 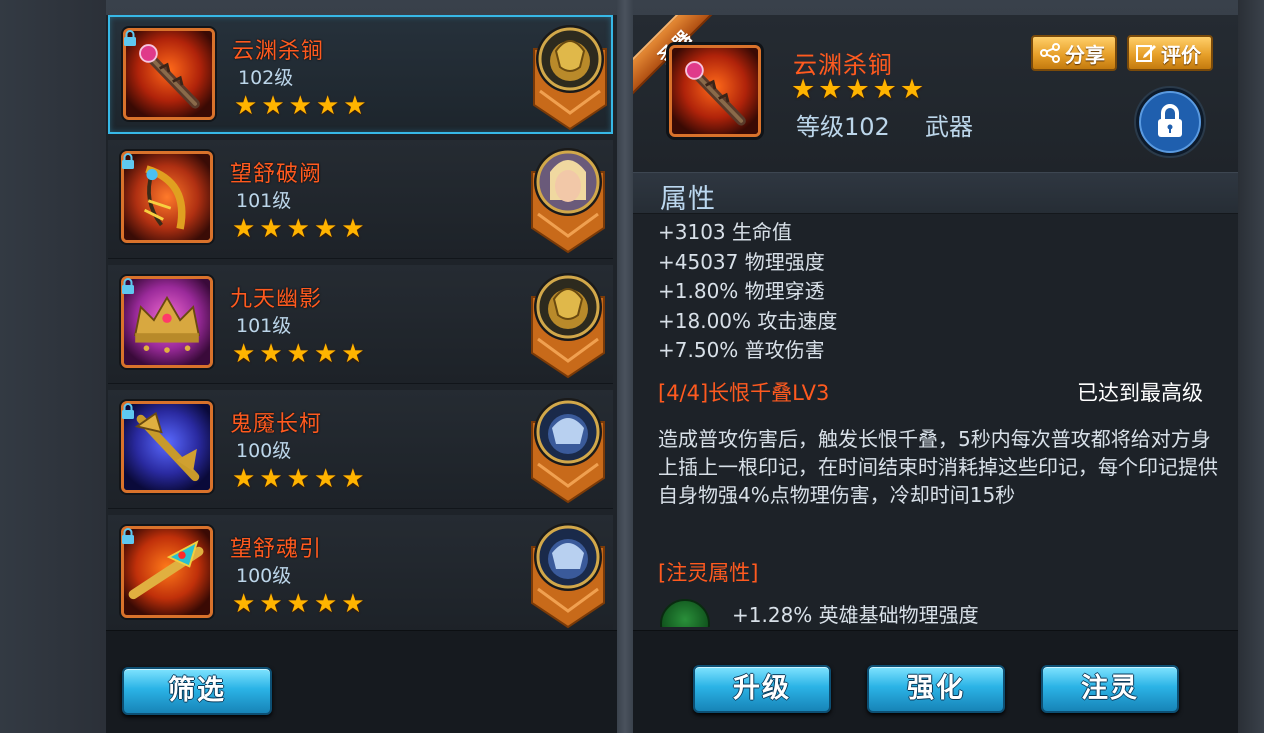 What do you see at coordinates (725, 232) in the screenshot?
I see `attribute-line: +3103 生命值` at bounding box center [725, 232].